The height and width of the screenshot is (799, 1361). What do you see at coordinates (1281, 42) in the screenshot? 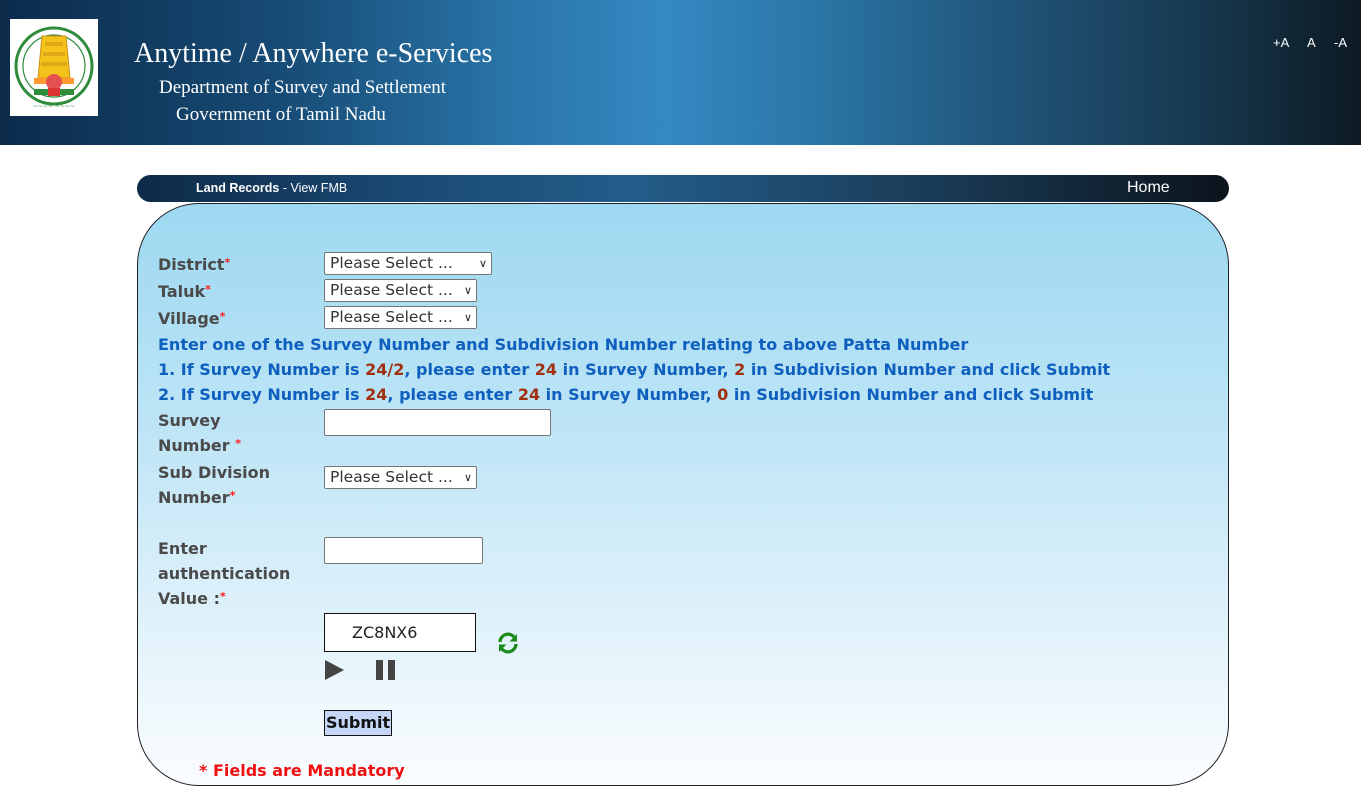
I see `increase-font-button: +A` at bounding box center [1281, 42].